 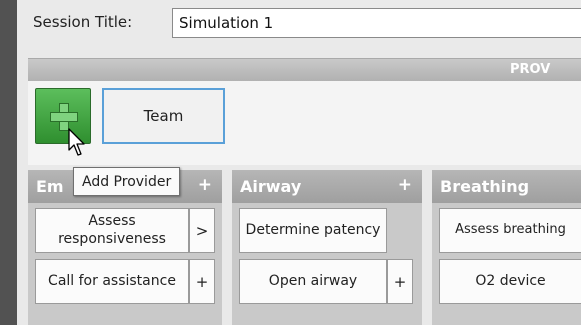 I want to click on card-label: Assess breathing, so click(x=510, y=230).